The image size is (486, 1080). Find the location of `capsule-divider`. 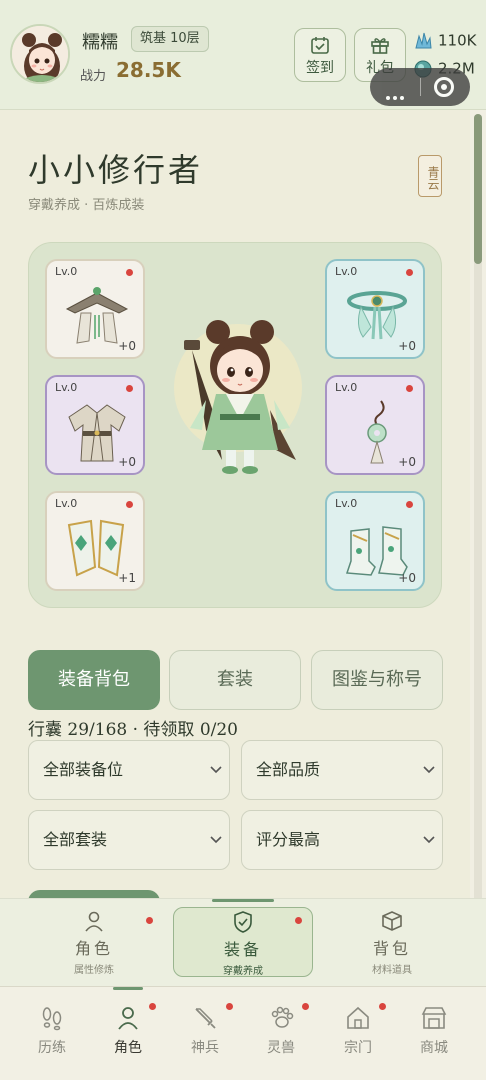

capsule-divider is located at coordinates (420, 87).